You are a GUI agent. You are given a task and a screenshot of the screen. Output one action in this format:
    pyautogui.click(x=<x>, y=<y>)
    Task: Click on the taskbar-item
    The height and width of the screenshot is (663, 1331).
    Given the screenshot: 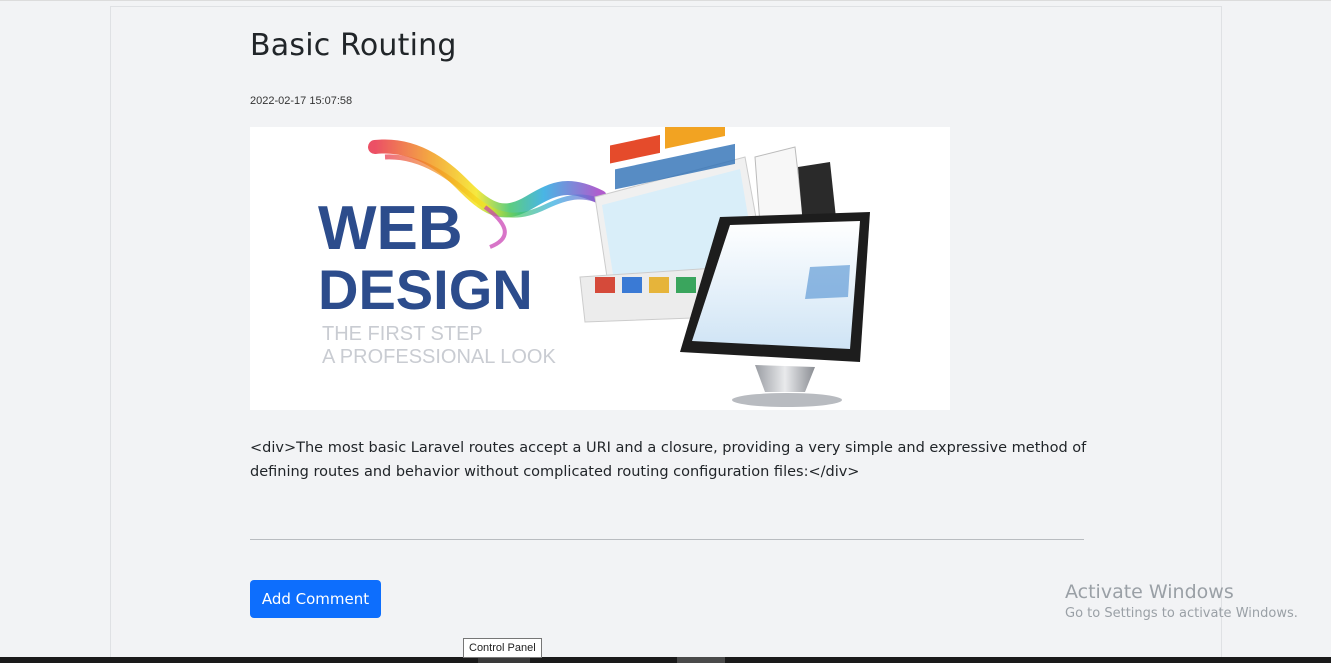 What is the action you would take?
    pyautogui.click(x=701, y=660)
    